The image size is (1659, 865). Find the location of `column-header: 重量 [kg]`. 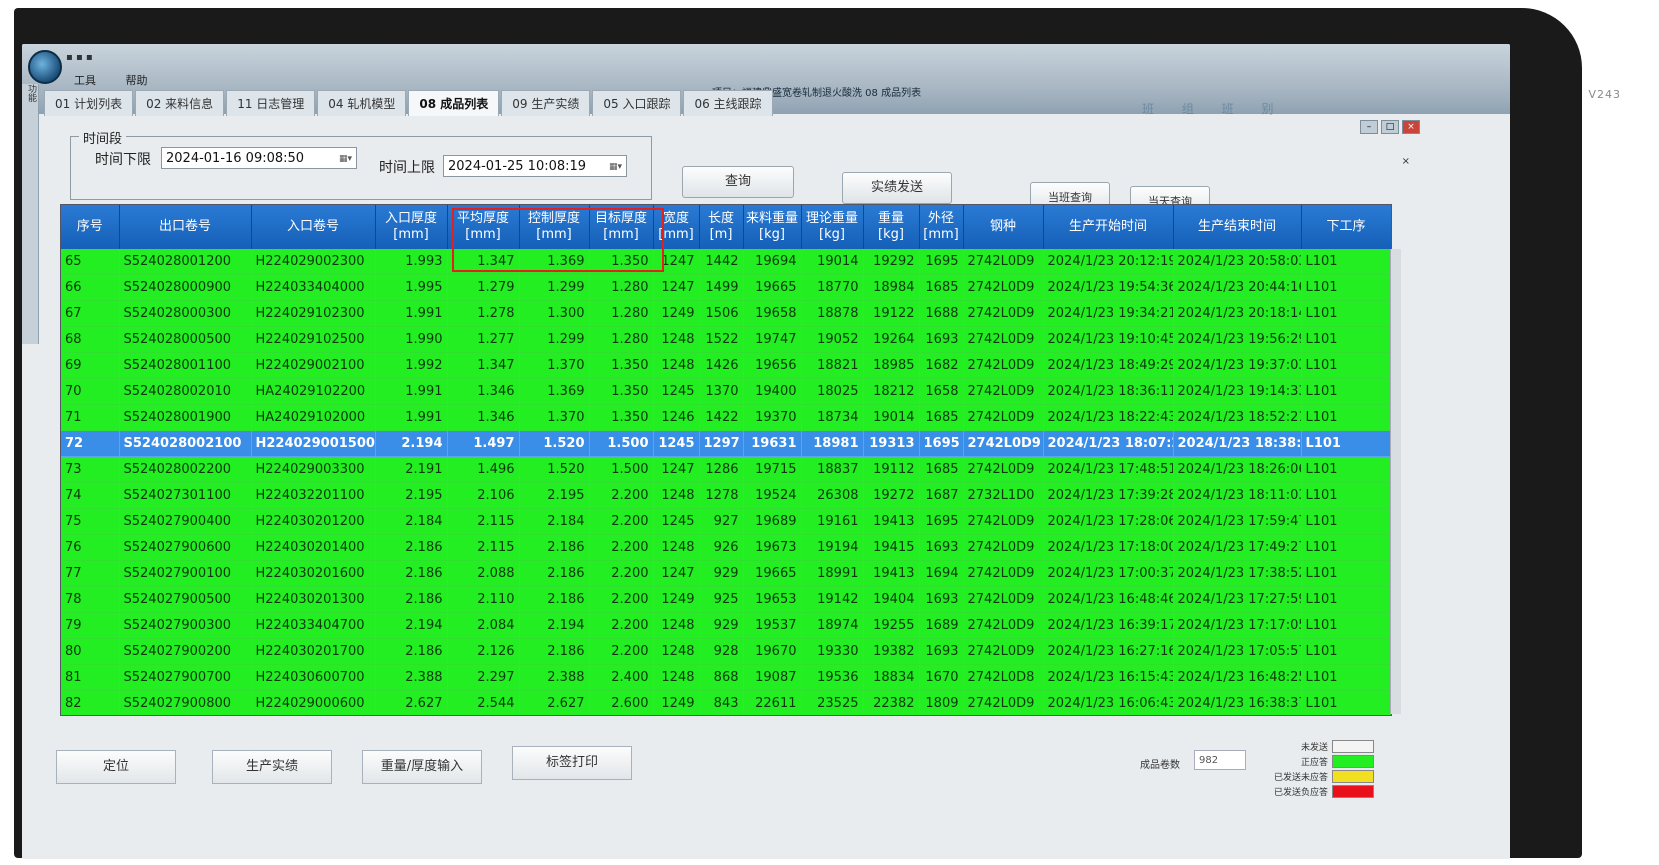

column-header: 重量 [kg] is located at coordinates (891, 227).